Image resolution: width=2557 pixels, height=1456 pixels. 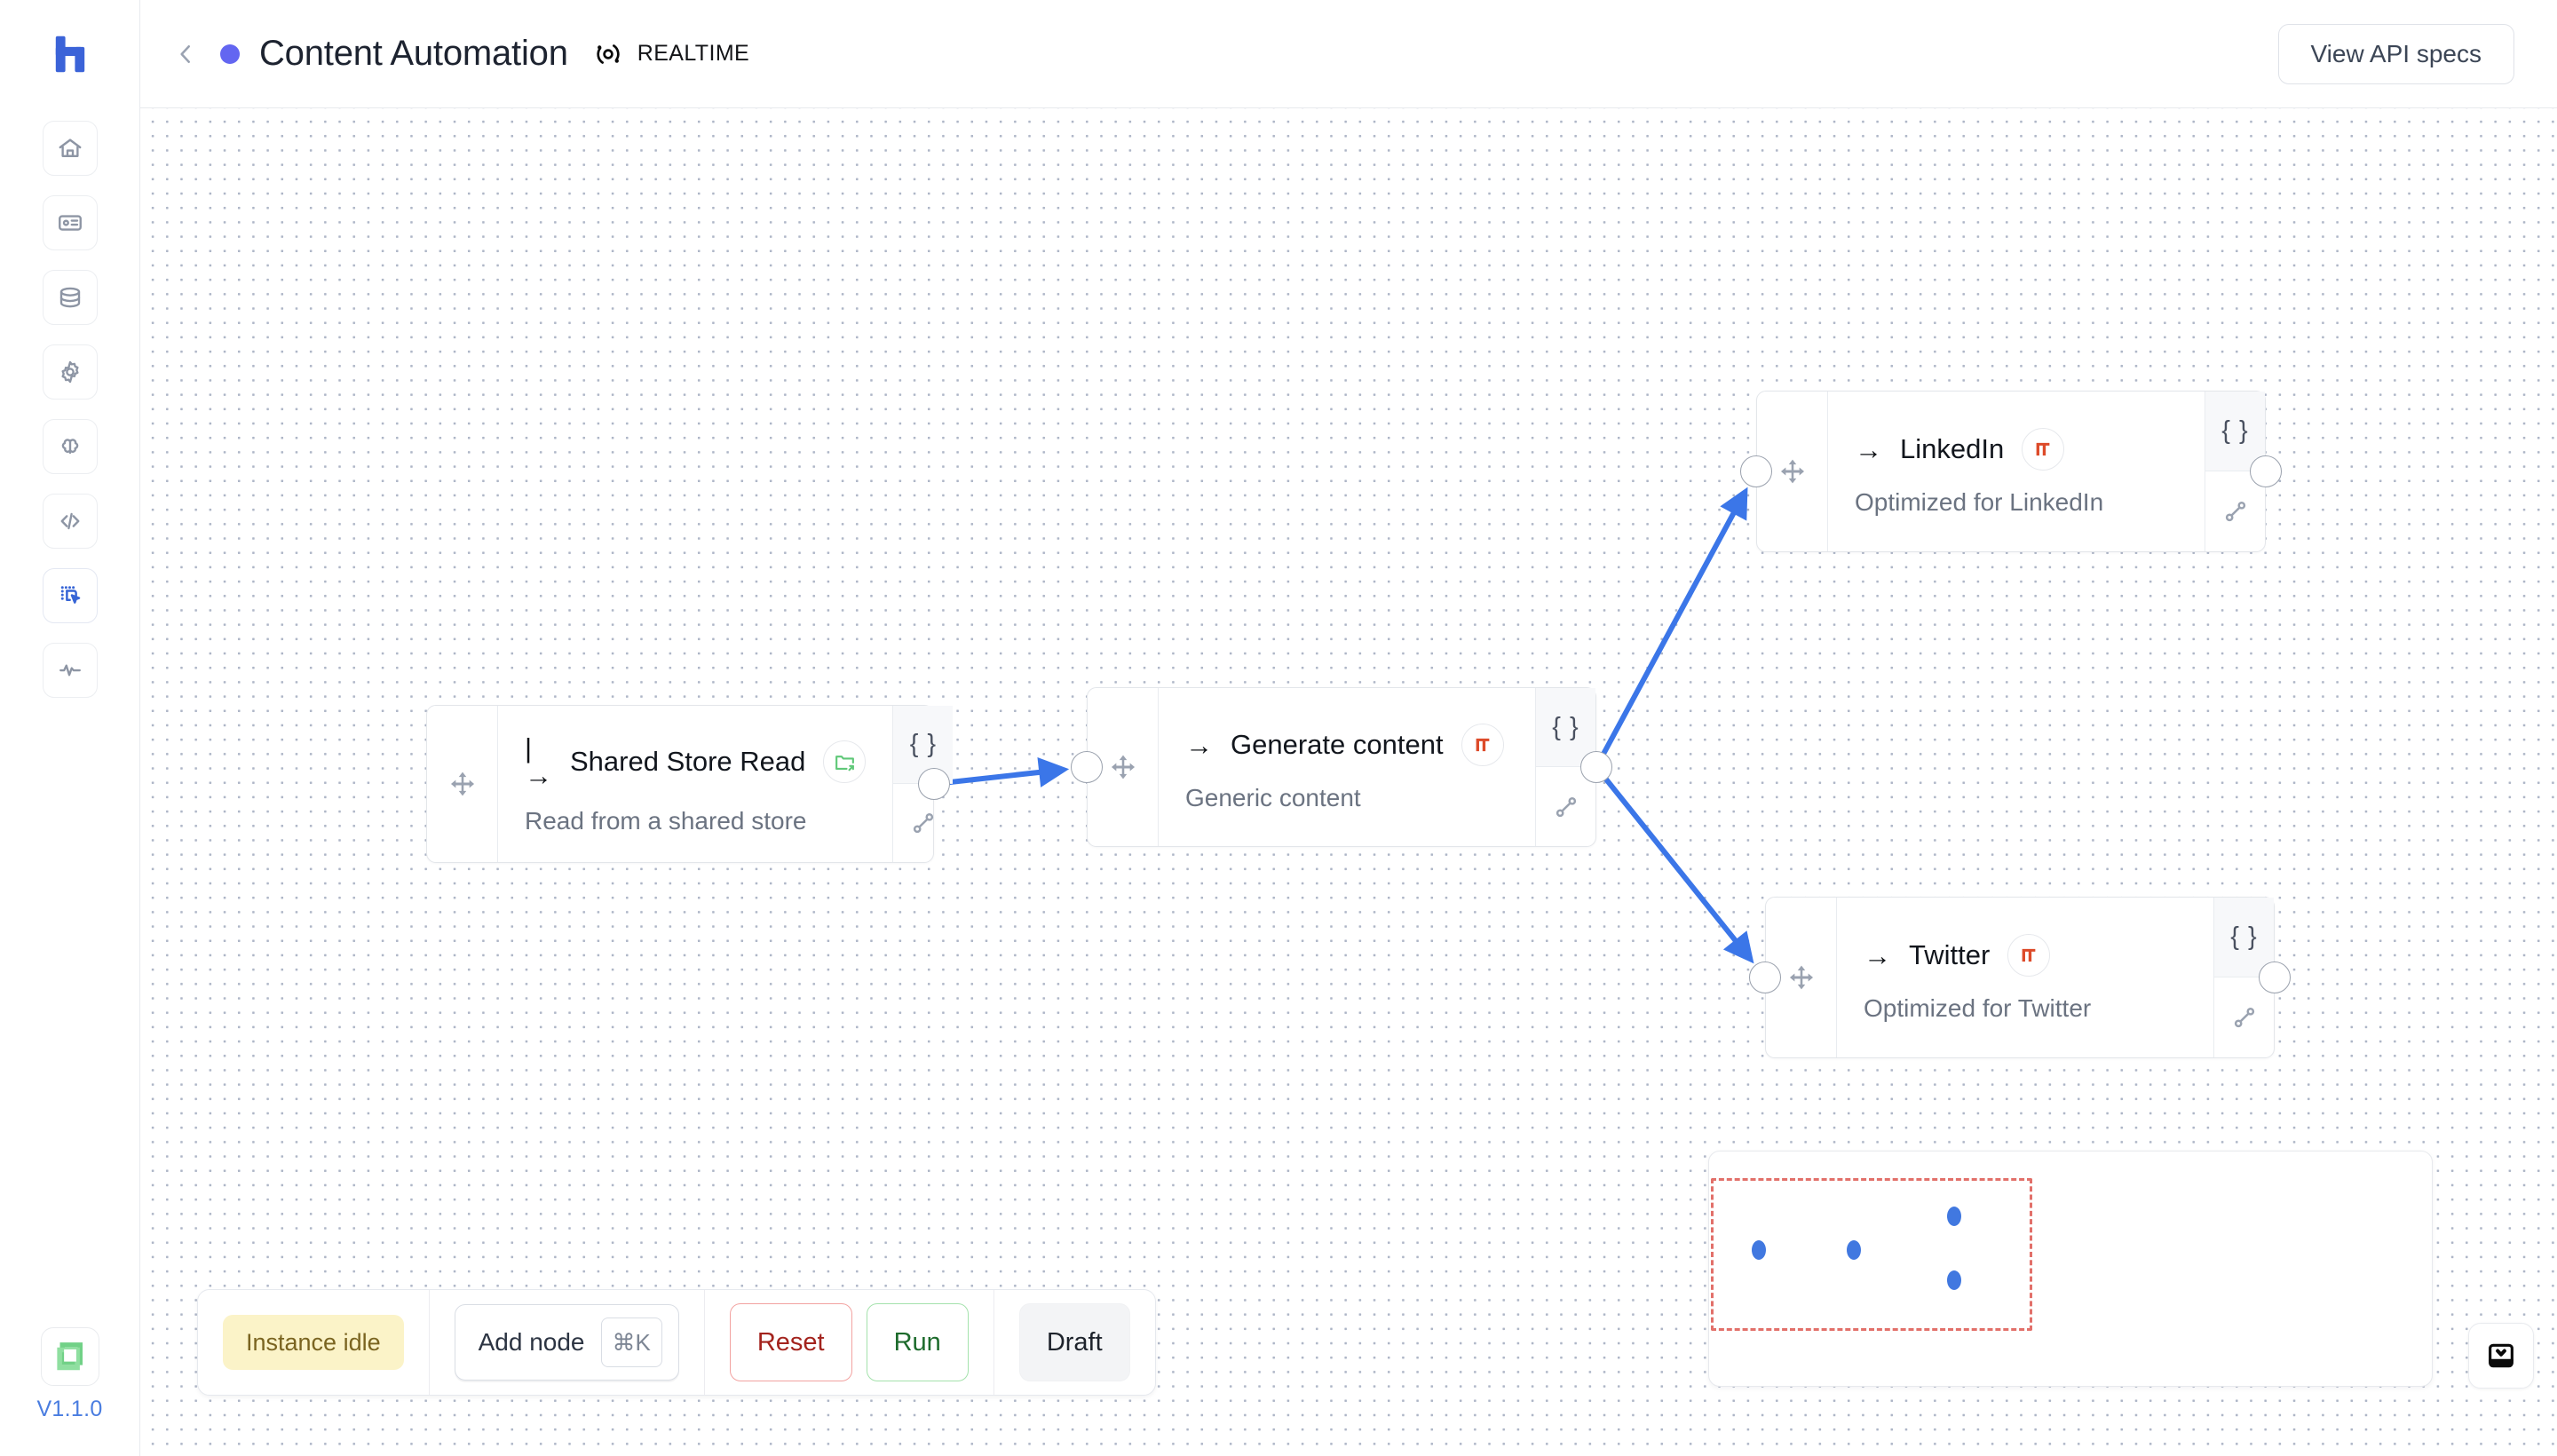 I want to click on code-icon, so click(x=69, y=521).